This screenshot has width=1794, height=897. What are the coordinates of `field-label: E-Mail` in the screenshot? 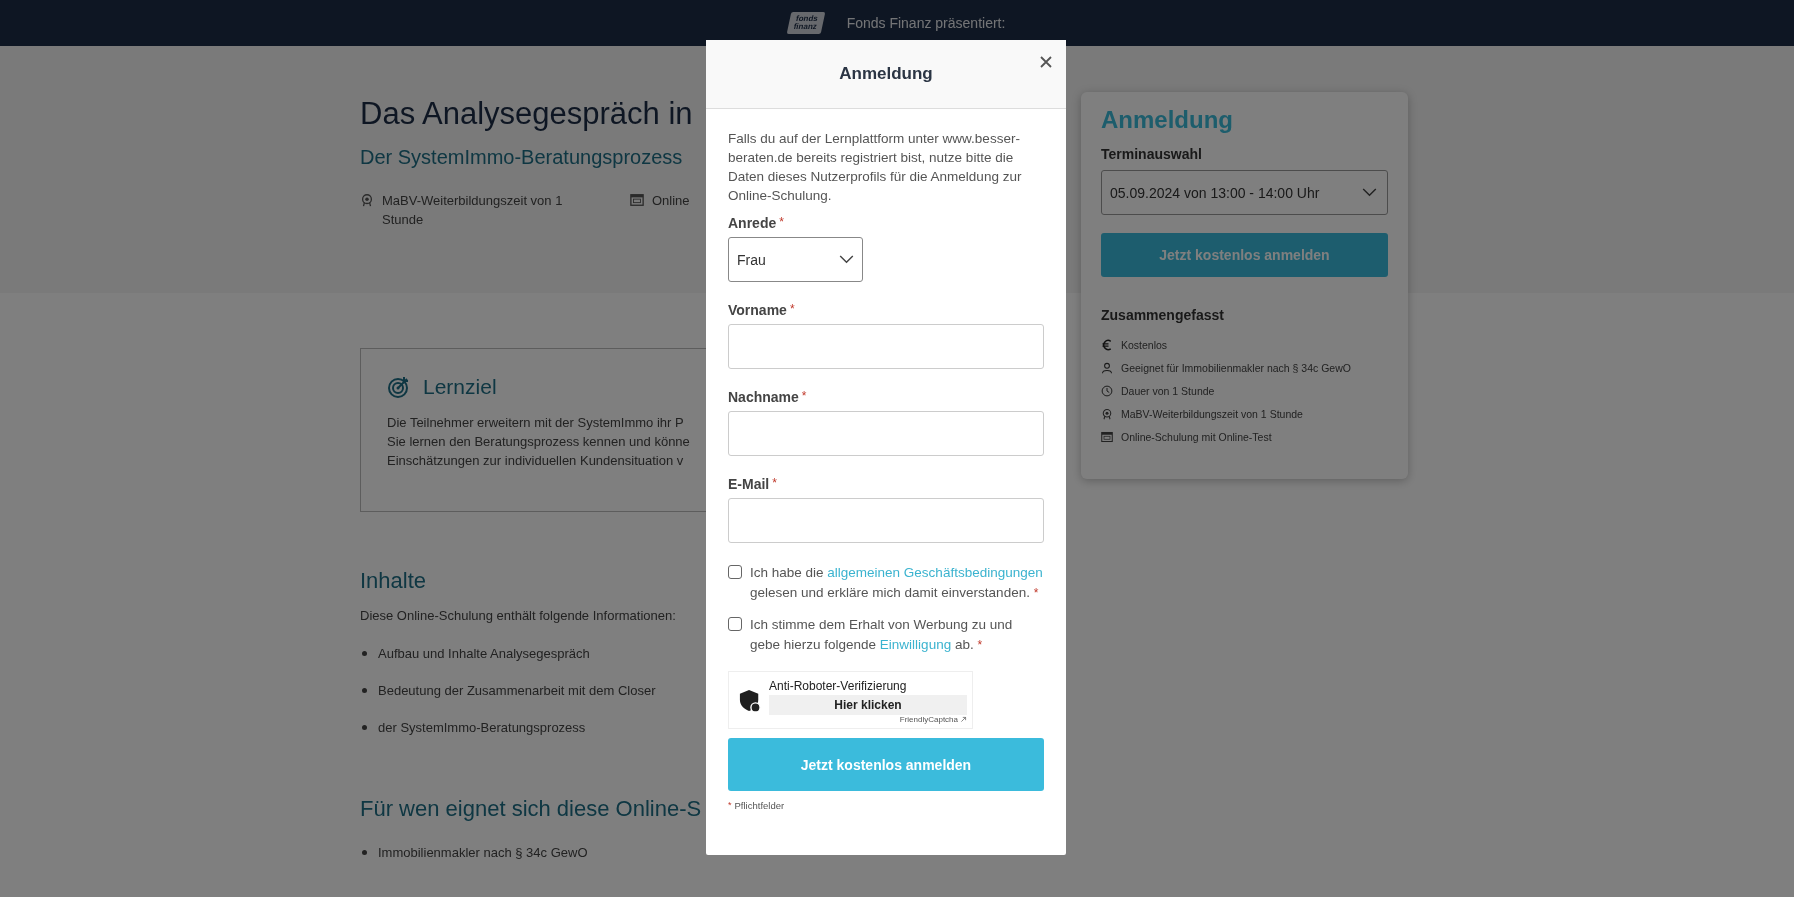 It's located at (749, 484).